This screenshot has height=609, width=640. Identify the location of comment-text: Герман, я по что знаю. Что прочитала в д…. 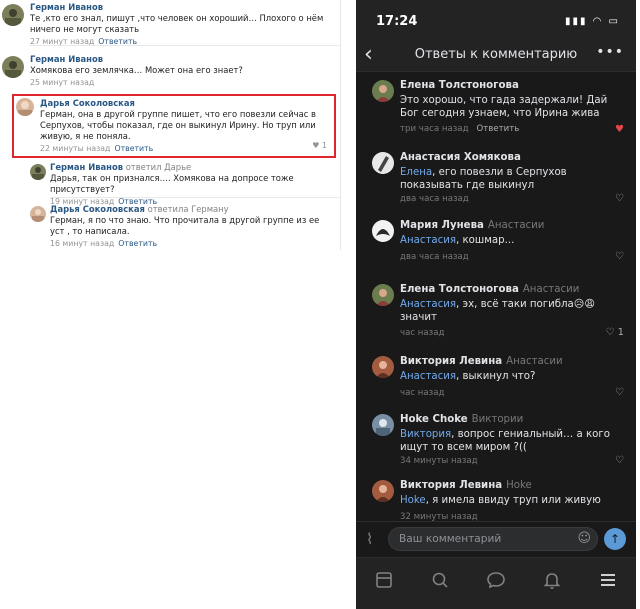
(185, 225).